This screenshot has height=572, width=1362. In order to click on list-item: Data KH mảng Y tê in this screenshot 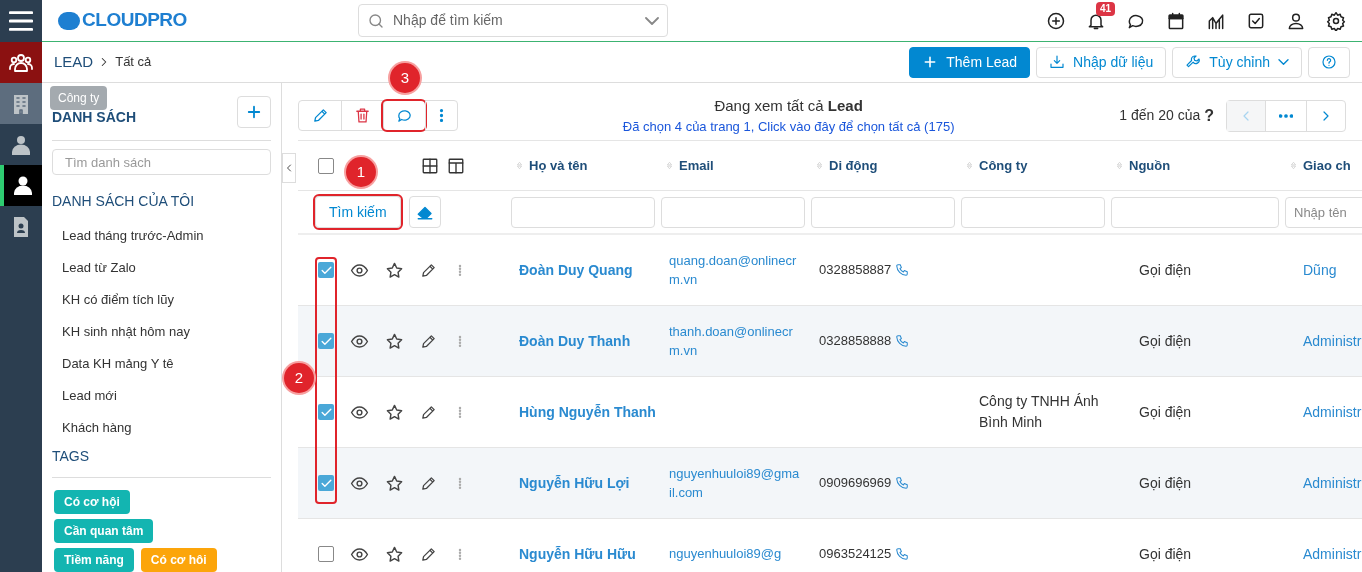, I will do `click(161, 364)`.